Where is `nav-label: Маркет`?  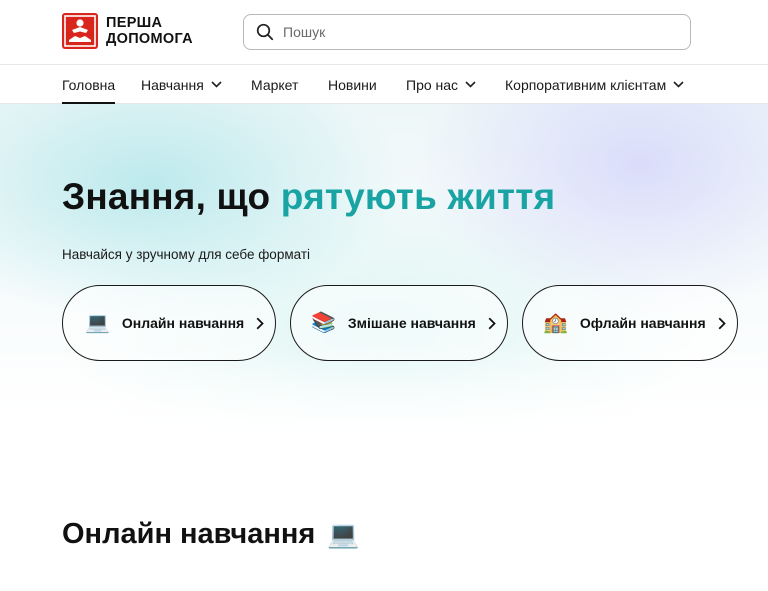 nav-label: Маркет is located at coordinates (275, 84).